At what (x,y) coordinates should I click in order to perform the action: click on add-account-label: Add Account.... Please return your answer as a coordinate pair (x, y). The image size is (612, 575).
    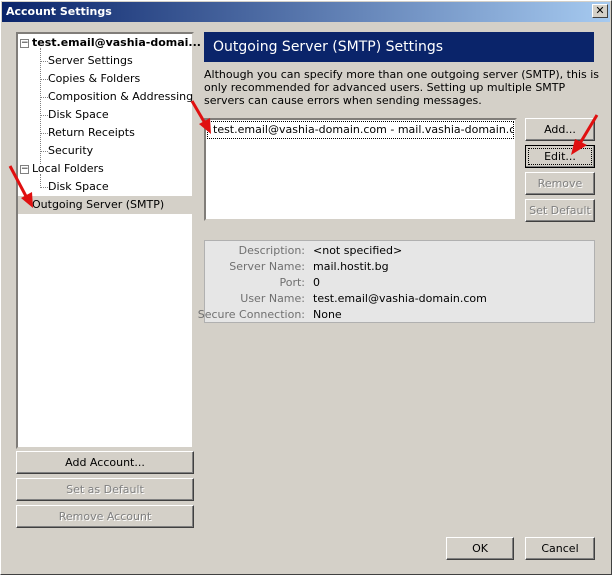
    Looking at the image, I should click on (105, 462).